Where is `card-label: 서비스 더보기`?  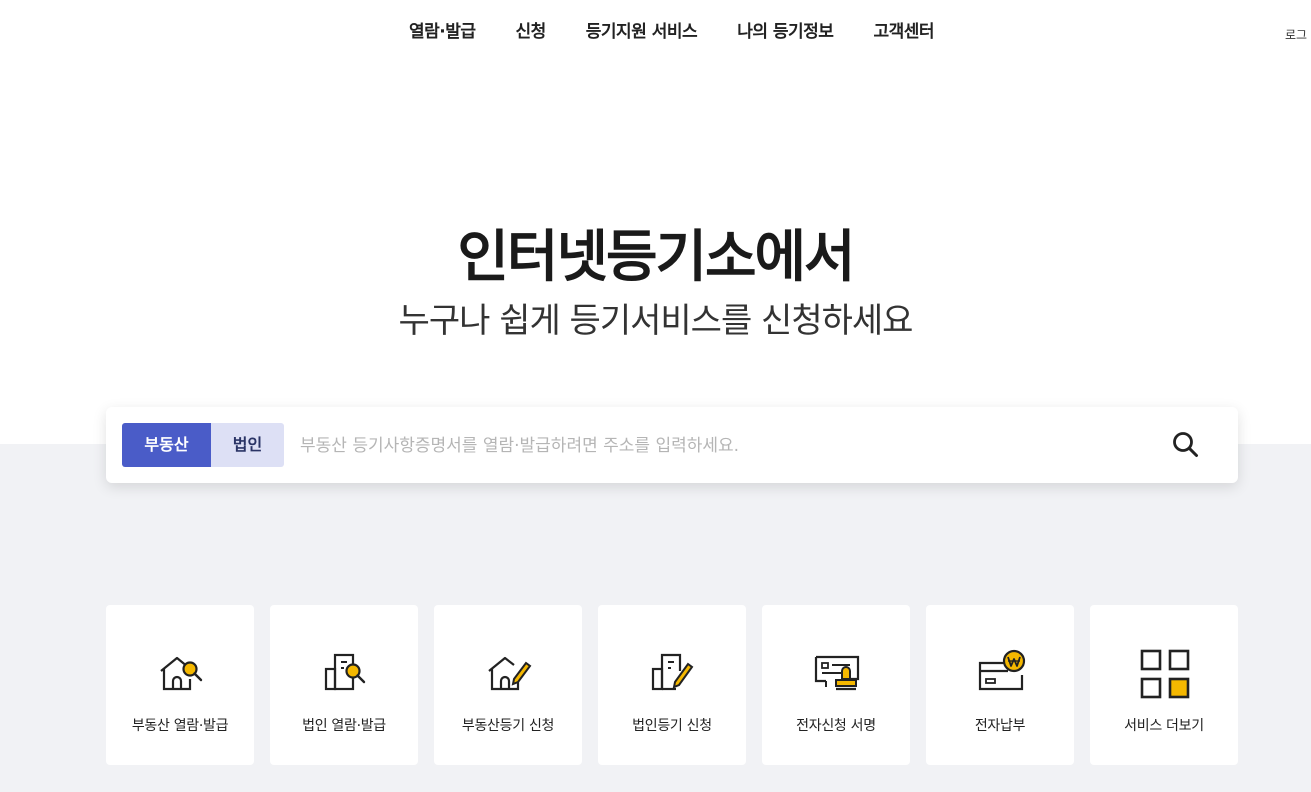
card-label: 서비스 더보기 is located at coordinates (1164, 726).